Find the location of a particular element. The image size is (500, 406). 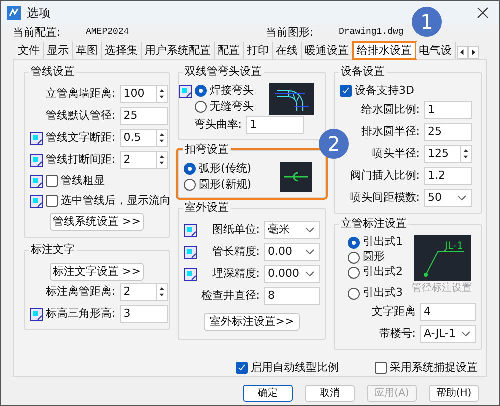

field-label: 阀门插入比例: is located at coordinates (385, 176).